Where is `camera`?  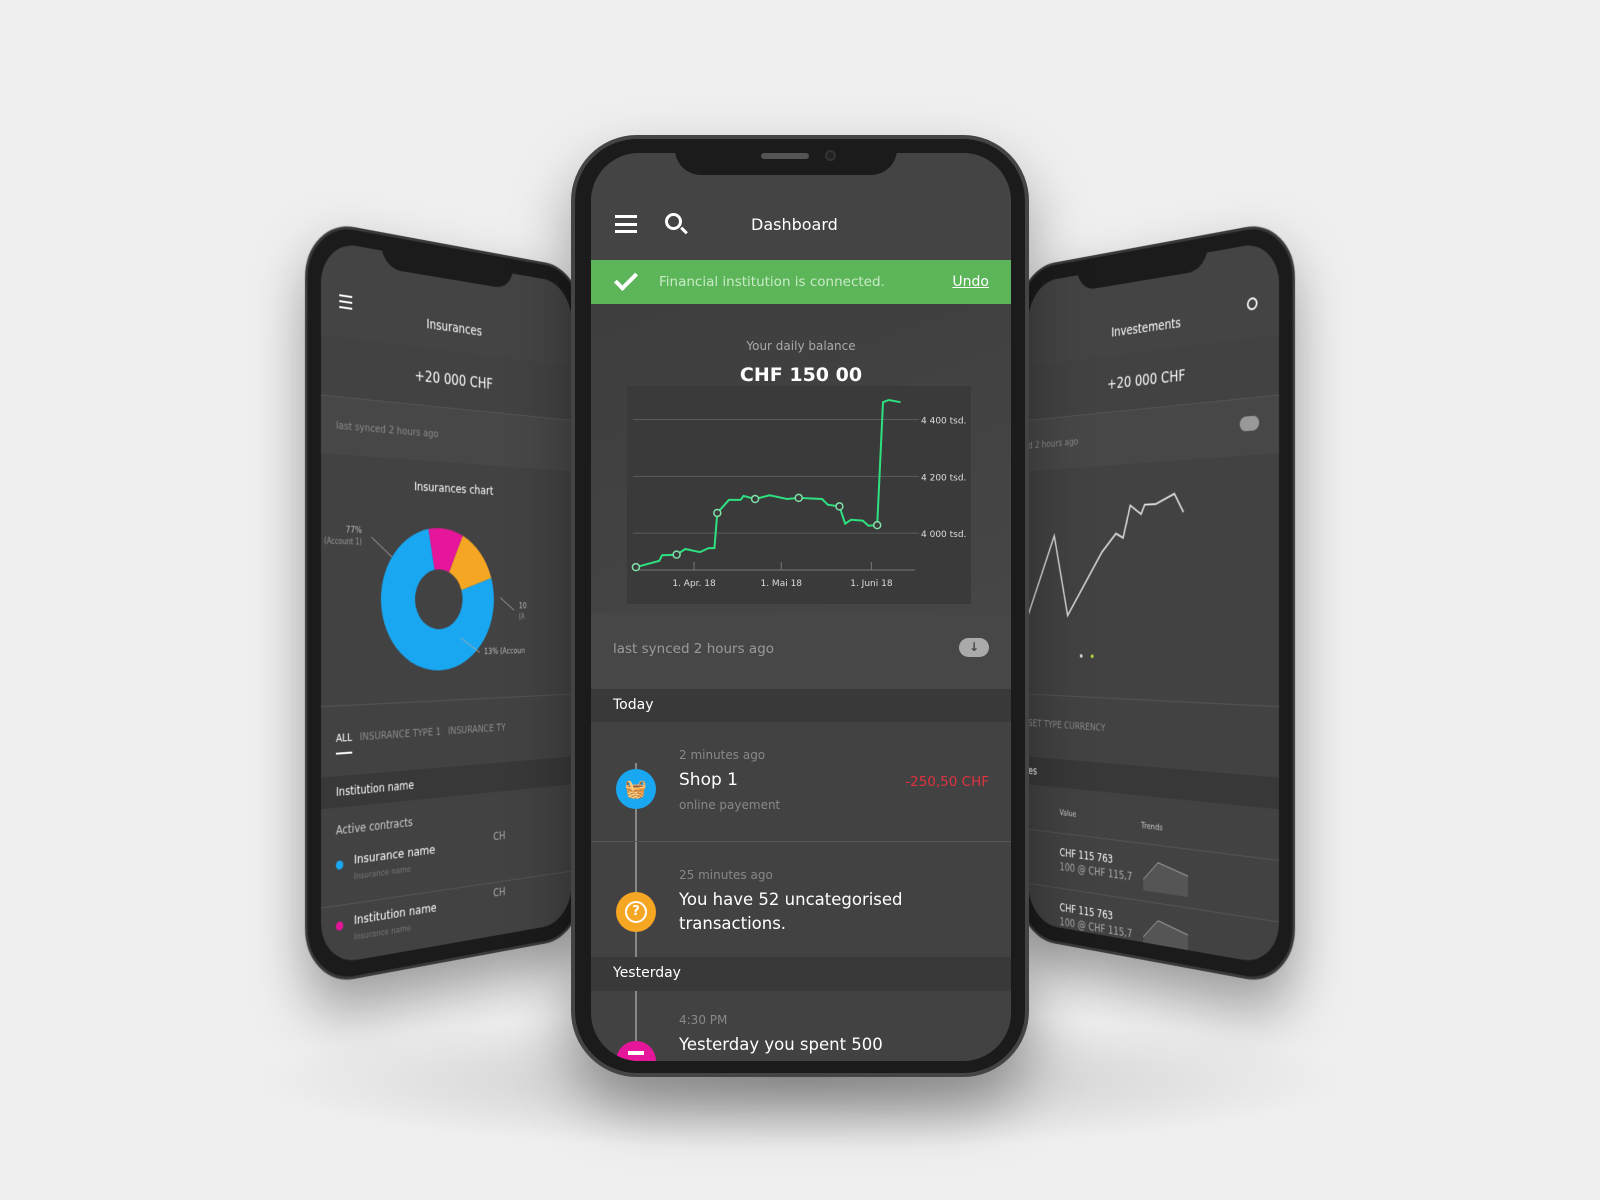
camera is located at coordinates (830, 155).